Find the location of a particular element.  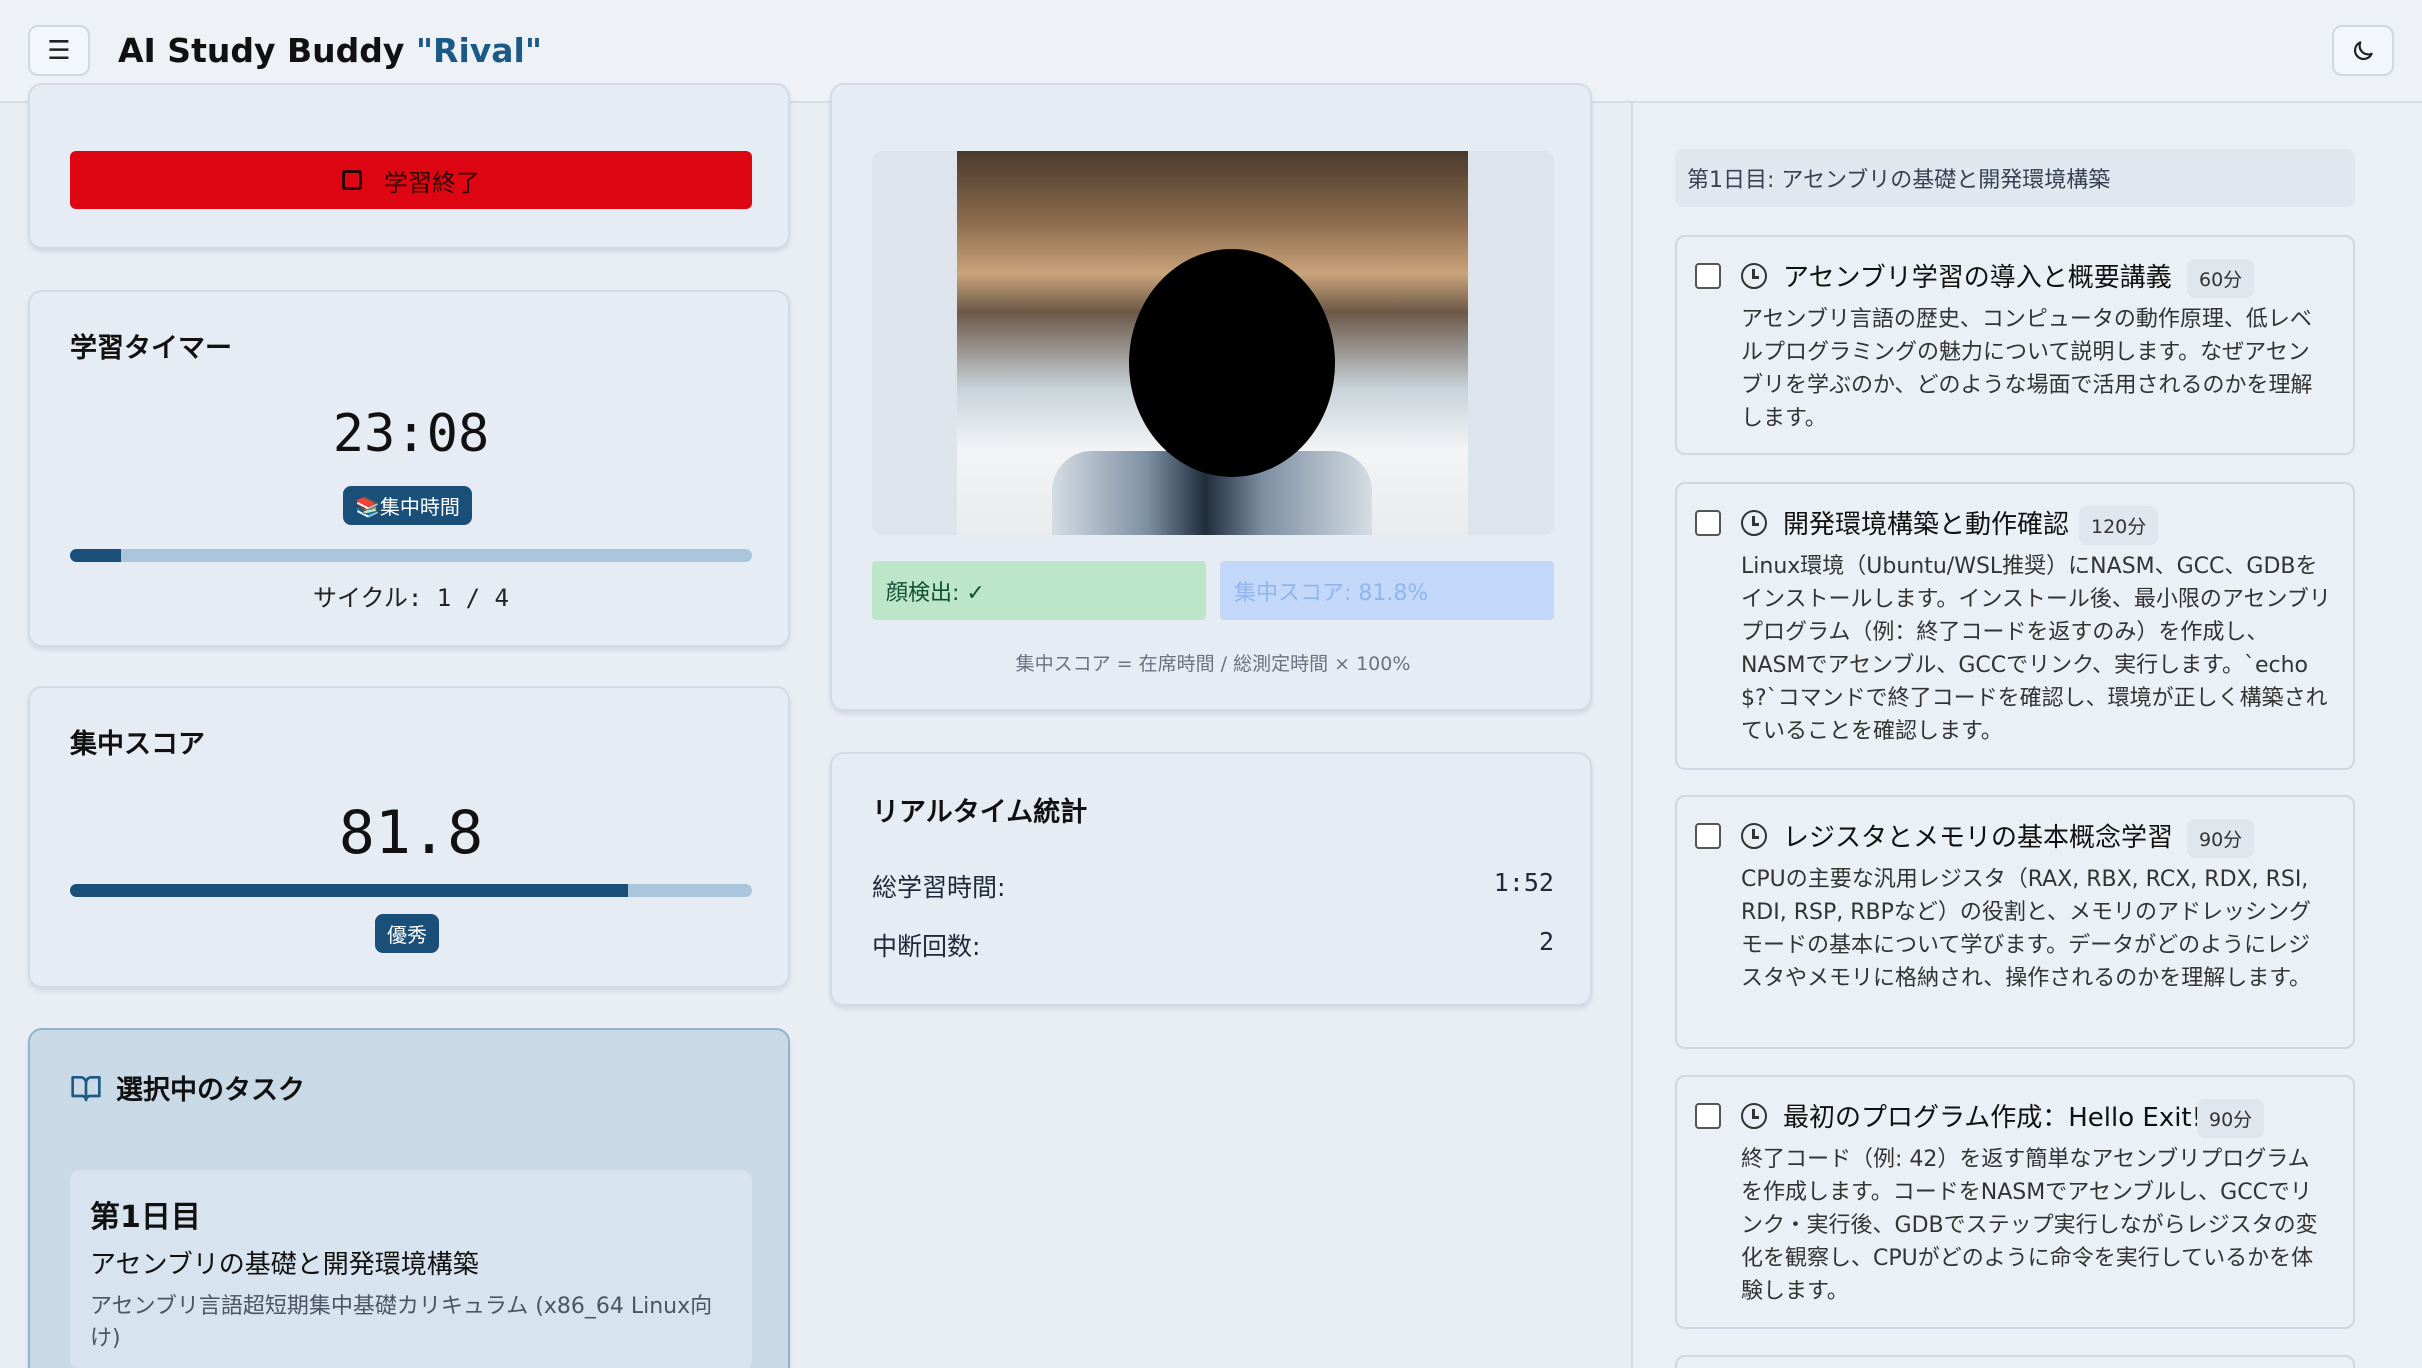

stop-square-icon is located at coordinates (352, 180).